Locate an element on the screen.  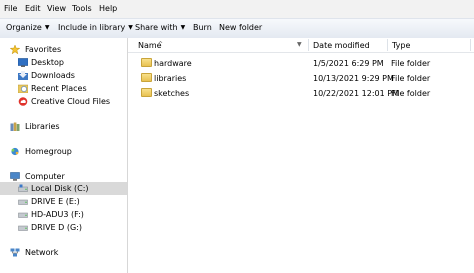
desktop-icon is located at coordinates (23, 62).